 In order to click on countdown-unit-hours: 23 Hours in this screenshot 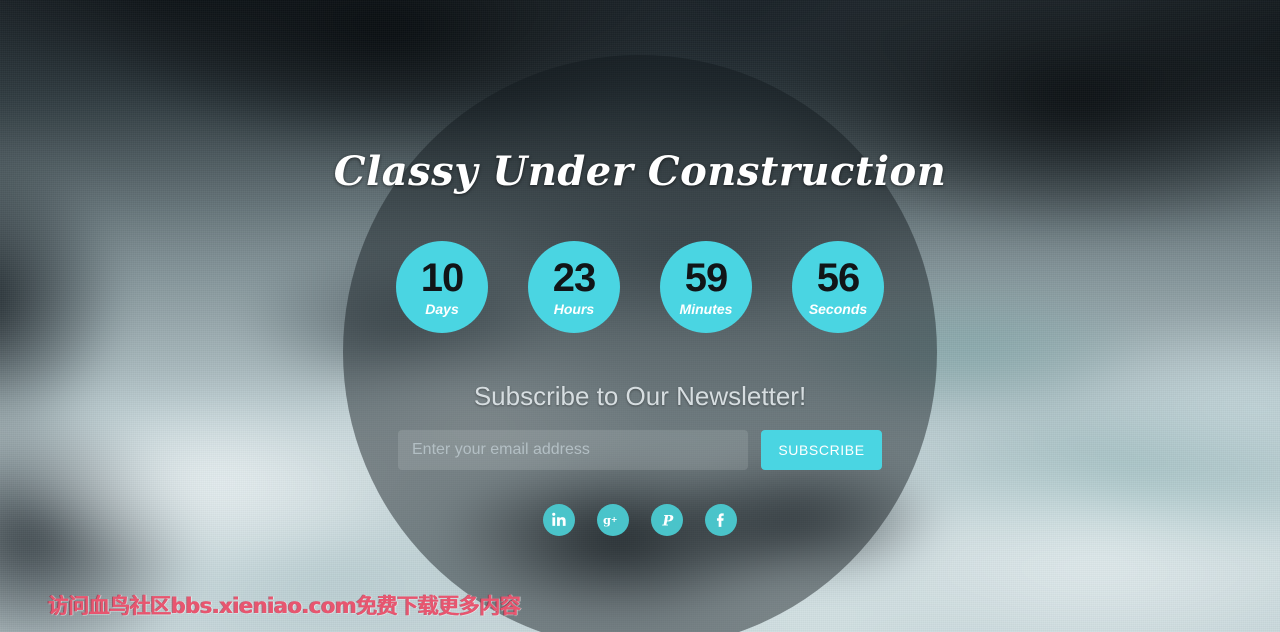, I will do `click(574, 287)`.